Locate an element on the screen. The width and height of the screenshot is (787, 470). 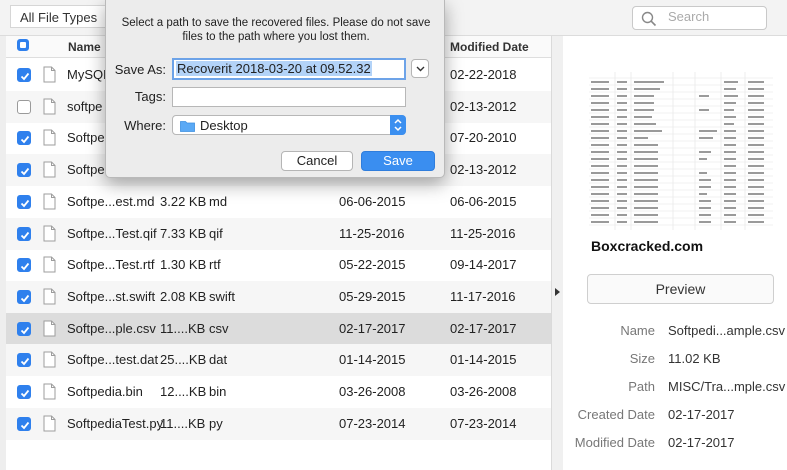
file-size: 12....KB is located at coordinates (183, 391).